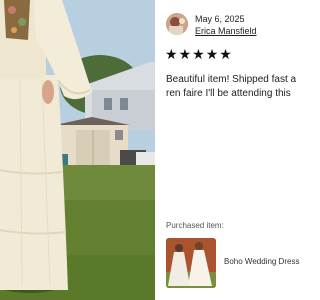  I want to click on purchased-item-title-link: Boho Wedding Dress, so click(261, 261).